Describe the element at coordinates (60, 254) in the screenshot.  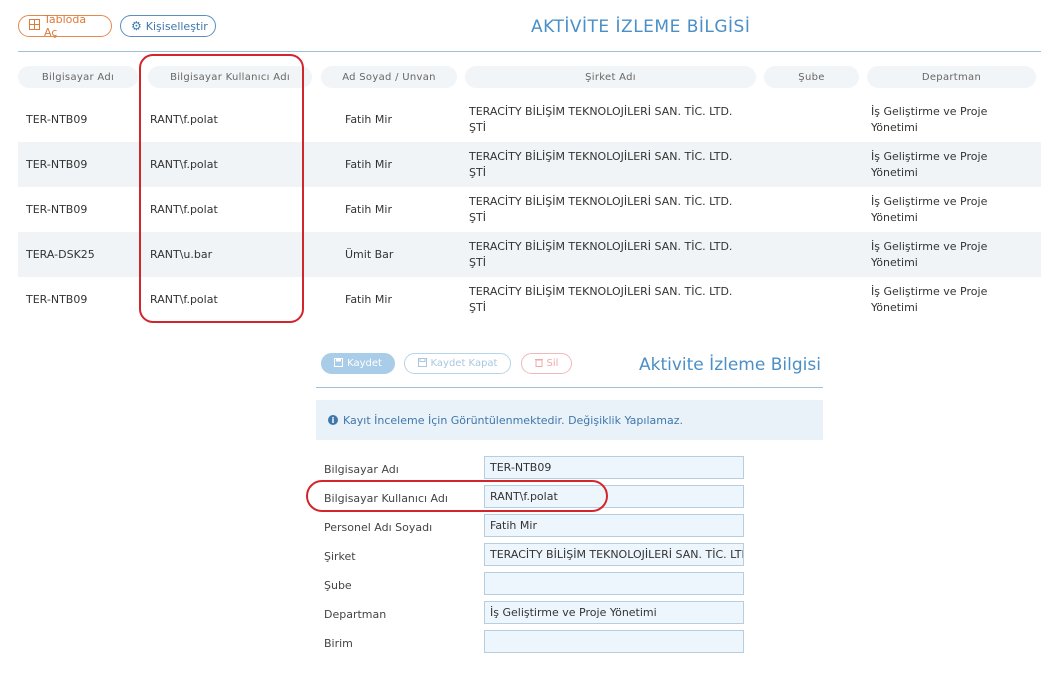
I see `cell-computer-name: TERA-DSK25` at that location.